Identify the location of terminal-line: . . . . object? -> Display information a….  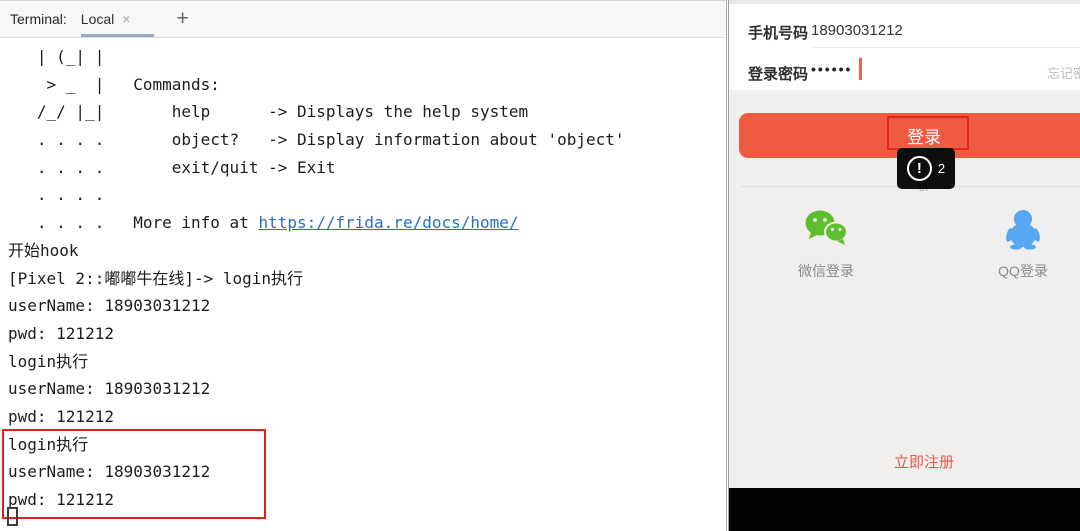
(316, 140).